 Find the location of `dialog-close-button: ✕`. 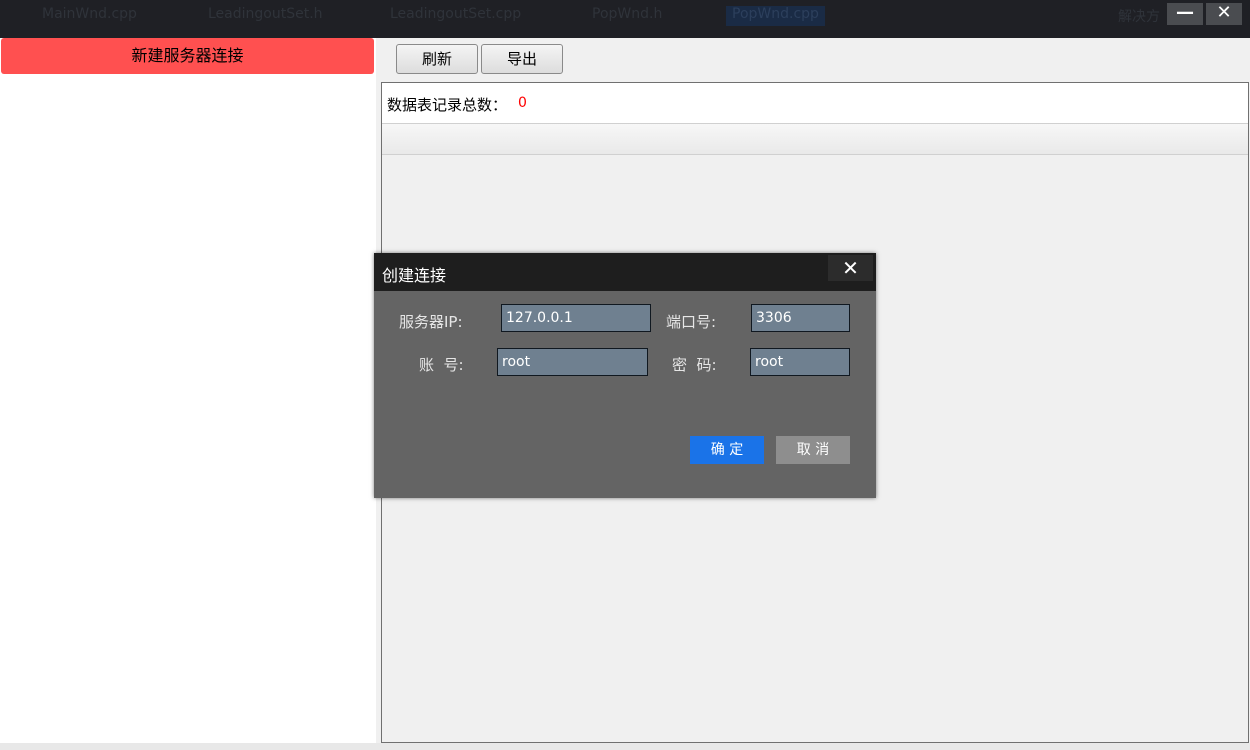

dialog-close-button: ✕ is located at coordinates (850, 268).